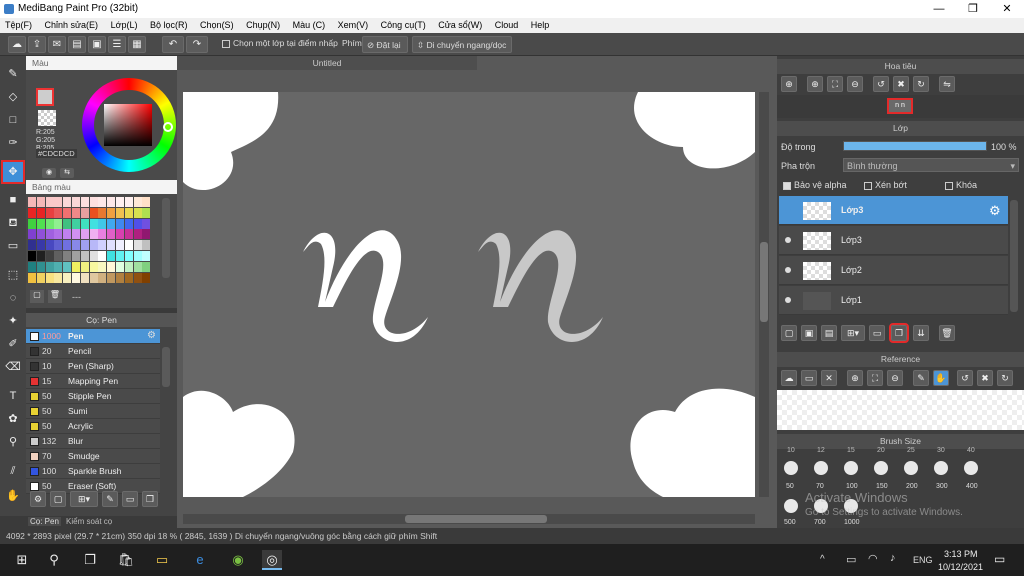 Image resolution: width=1024 pixels, height=576 pixels. I want to click on cloud-icon: ☁, so click(17, 44).